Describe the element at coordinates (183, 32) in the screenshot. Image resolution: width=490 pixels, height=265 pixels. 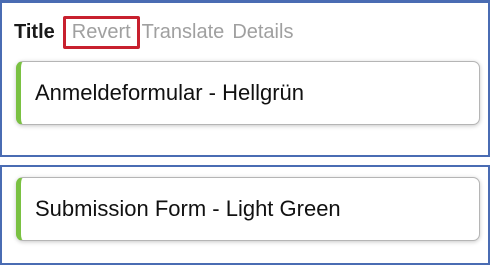
I see `tab-translate: Translate` at that location.